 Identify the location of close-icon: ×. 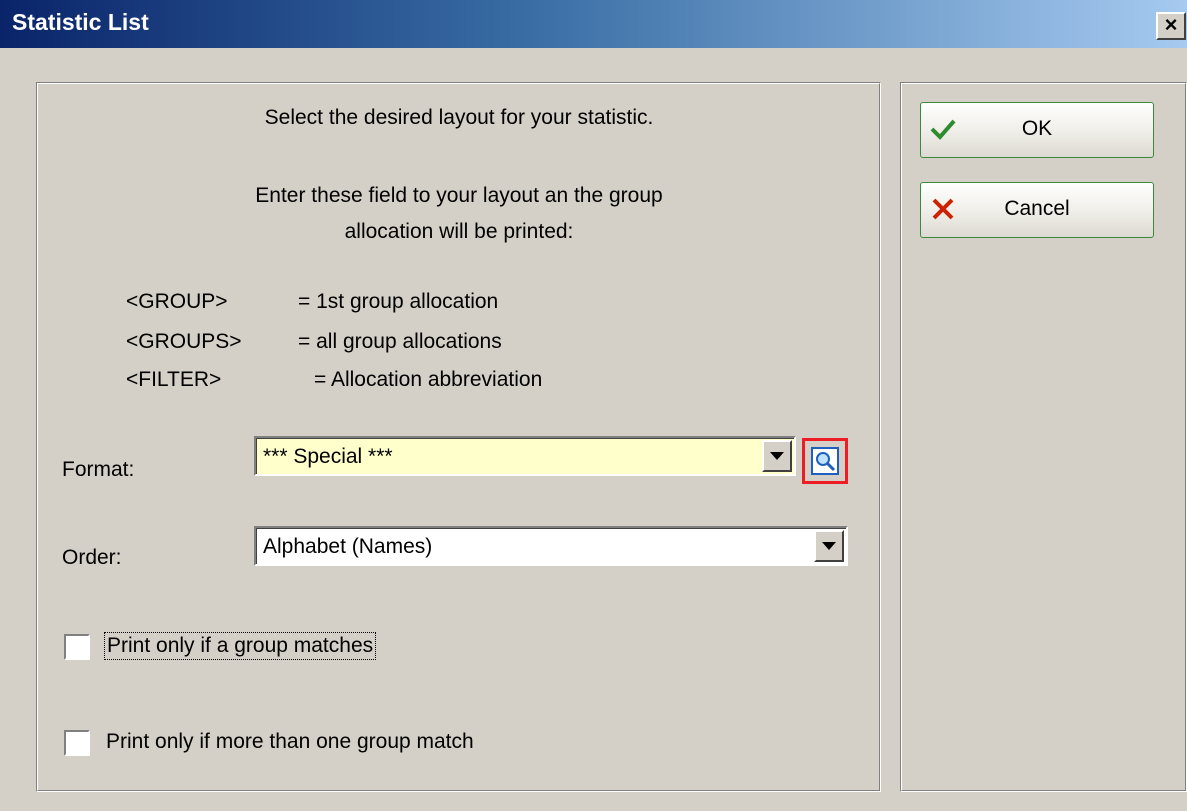
(1171, 24).